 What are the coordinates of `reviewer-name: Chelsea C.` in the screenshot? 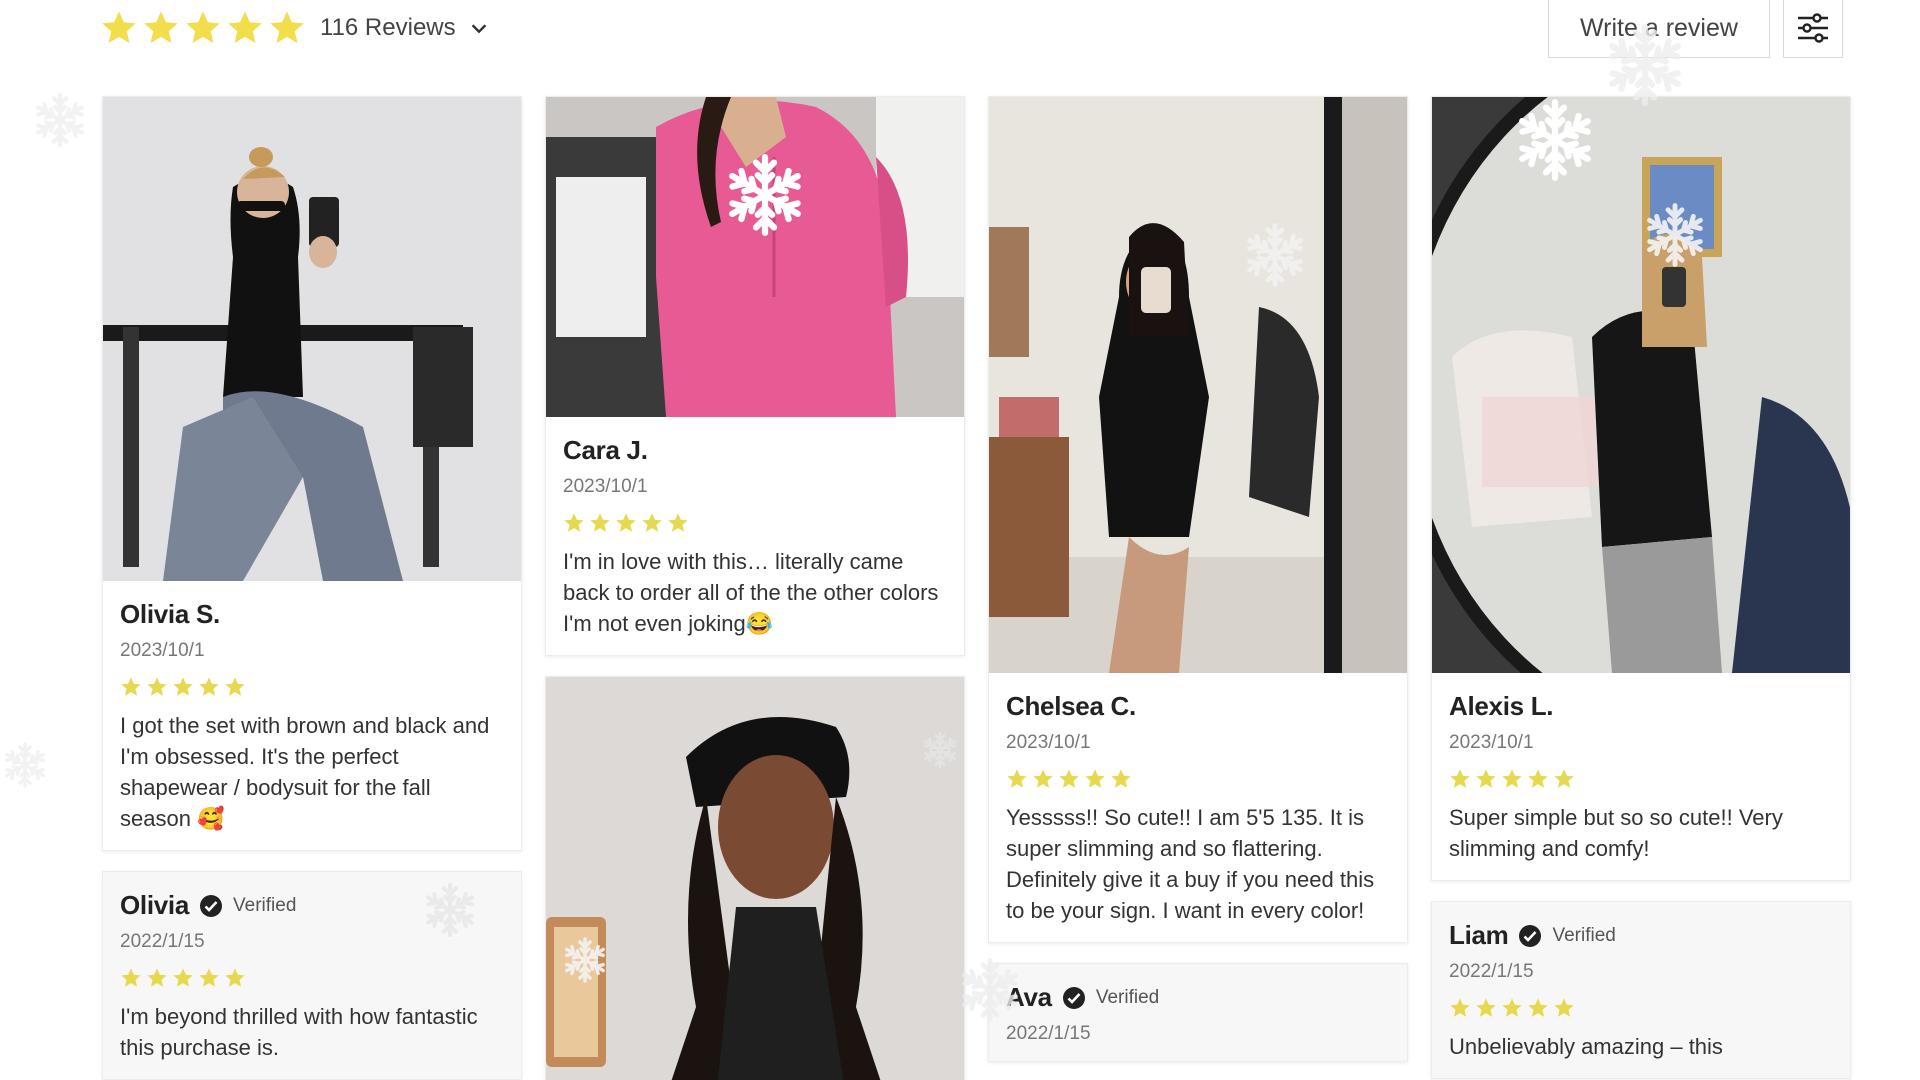 It's located at (1071, 706).